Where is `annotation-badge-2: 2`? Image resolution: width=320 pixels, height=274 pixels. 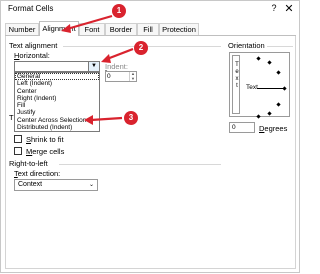
annotation-badge-2: 2 is located at coordinates (141, 48).